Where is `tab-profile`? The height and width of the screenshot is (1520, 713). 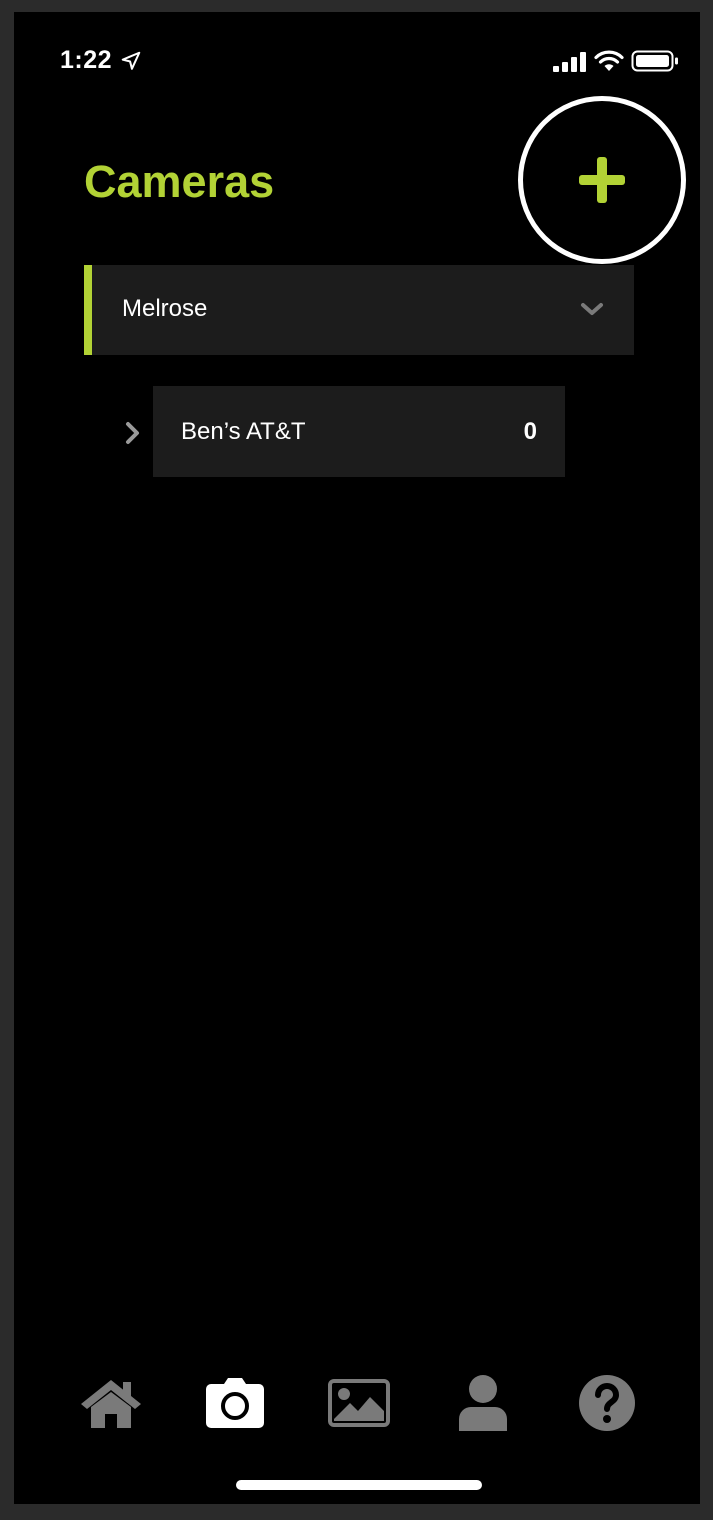
tab-profile is located at coordinates (483, 1403).